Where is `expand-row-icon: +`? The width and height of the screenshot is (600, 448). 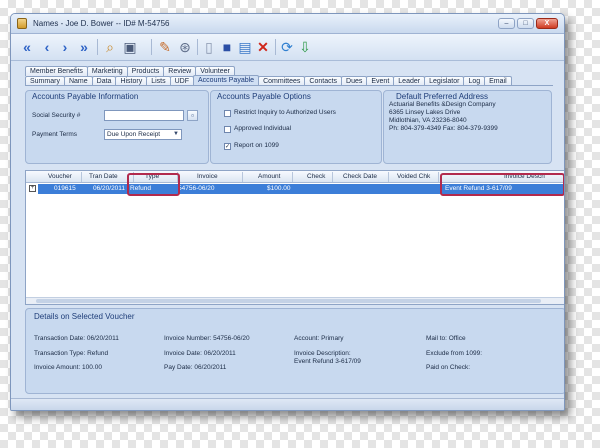
expand-row-icon: + is located at coordinates (32, 188).